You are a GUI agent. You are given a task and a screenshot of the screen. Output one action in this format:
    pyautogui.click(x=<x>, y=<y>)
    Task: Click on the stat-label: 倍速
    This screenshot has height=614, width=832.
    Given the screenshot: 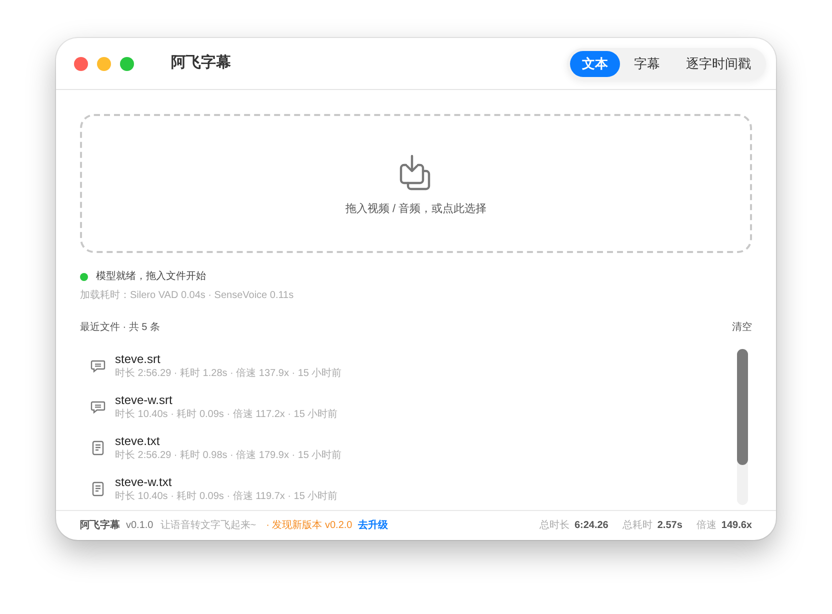 What is the action you would take?
    pyautogui.click(x=706, y=525)
    